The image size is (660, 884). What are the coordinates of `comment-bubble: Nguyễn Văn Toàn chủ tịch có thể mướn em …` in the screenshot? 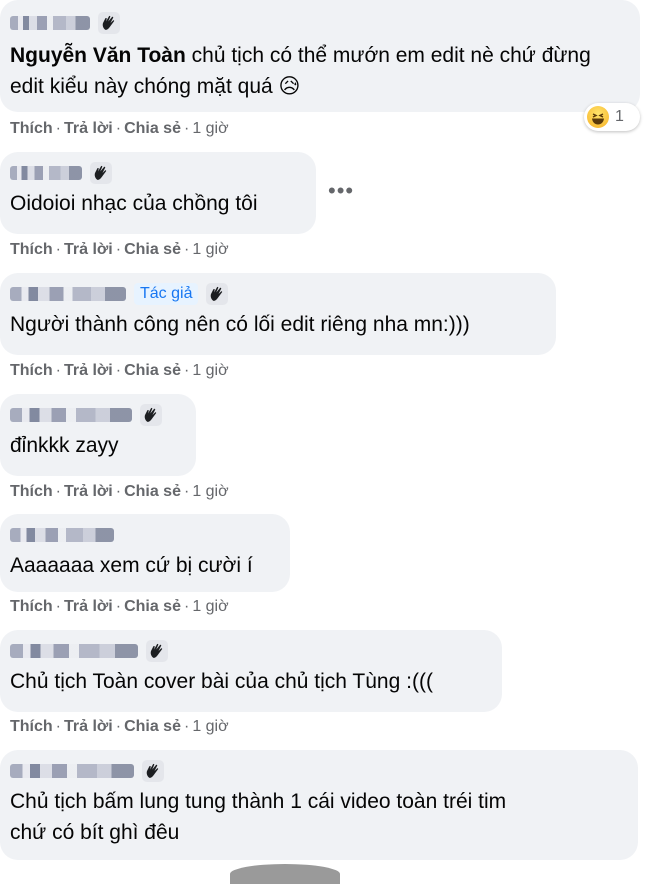 It's located at (320, 56).